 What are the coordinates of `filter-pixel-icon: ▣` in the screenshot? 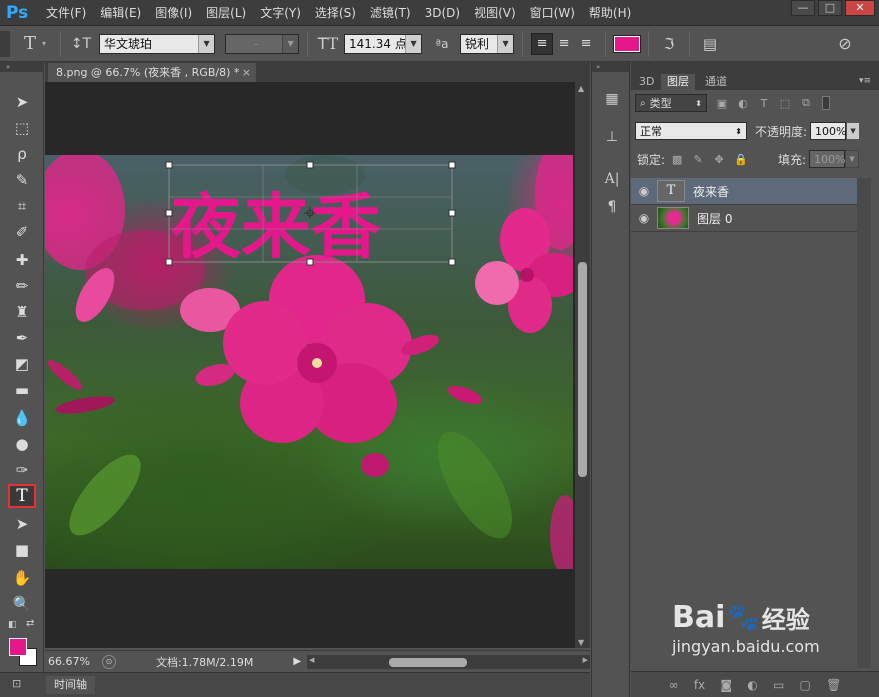 It's located at (722, 103).